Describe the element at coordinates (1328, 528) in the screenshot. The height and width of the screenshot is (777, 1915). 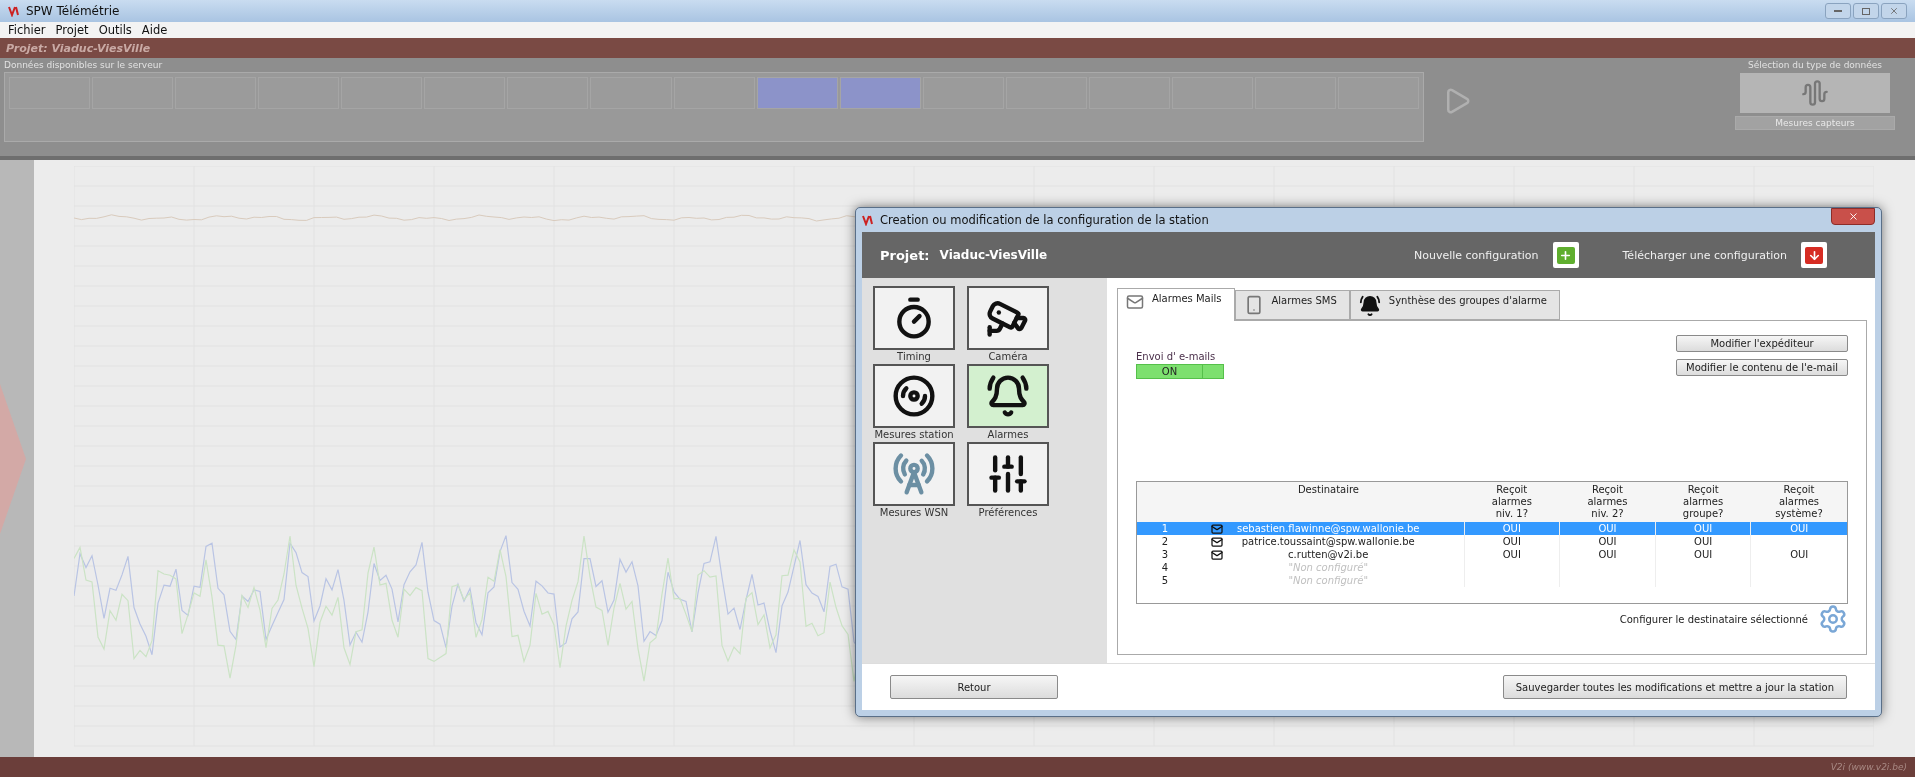
I see `recipient-text: sebastien.flawinne@spw.wallonie.be` at that location.